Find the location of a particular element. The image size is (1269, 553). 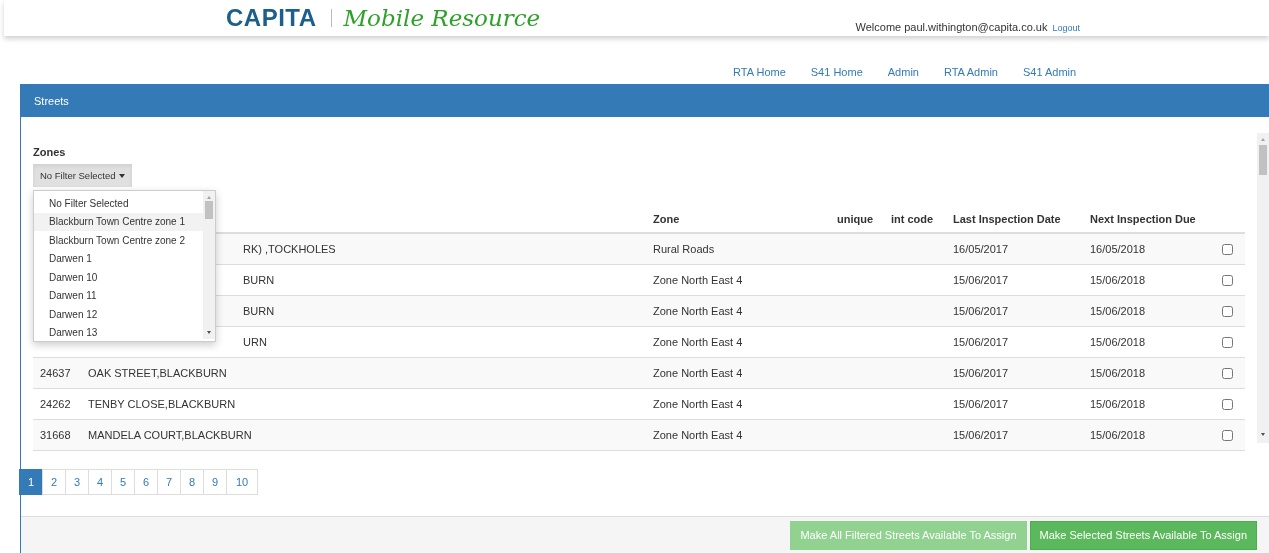

dropdown-option: Blackburn Town Centre zone 2 is located at coordinates (118, 240).